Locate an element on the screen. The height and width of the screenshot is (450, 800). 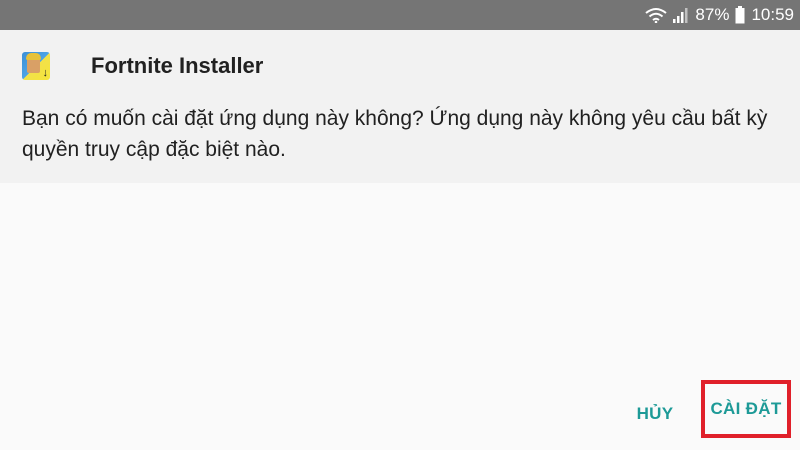
app-row: ↓ Fortnite Installer is located at coordinates (142, 66).